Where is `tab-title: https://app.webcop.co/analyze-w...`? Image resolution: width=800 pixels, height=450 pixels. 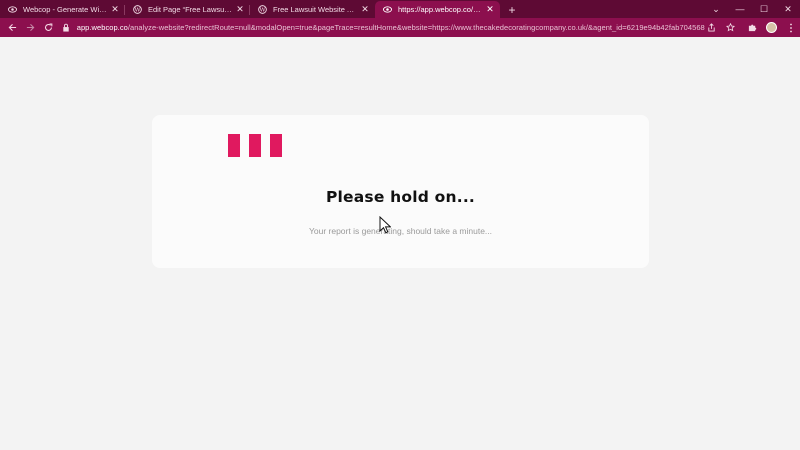 tab-title: https://app.webcop.co/analyze-w... is located at coordinates (440, 9).